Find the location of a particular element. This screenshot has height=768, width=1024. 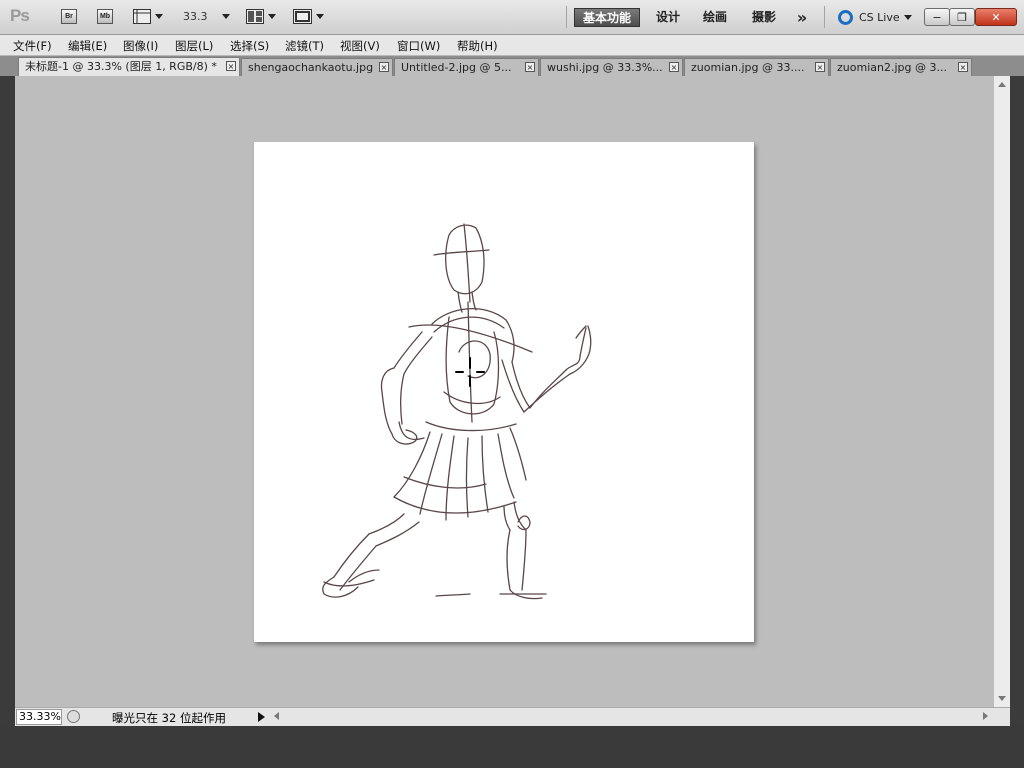

screen-mode-button is located at coordinates (308, 16).